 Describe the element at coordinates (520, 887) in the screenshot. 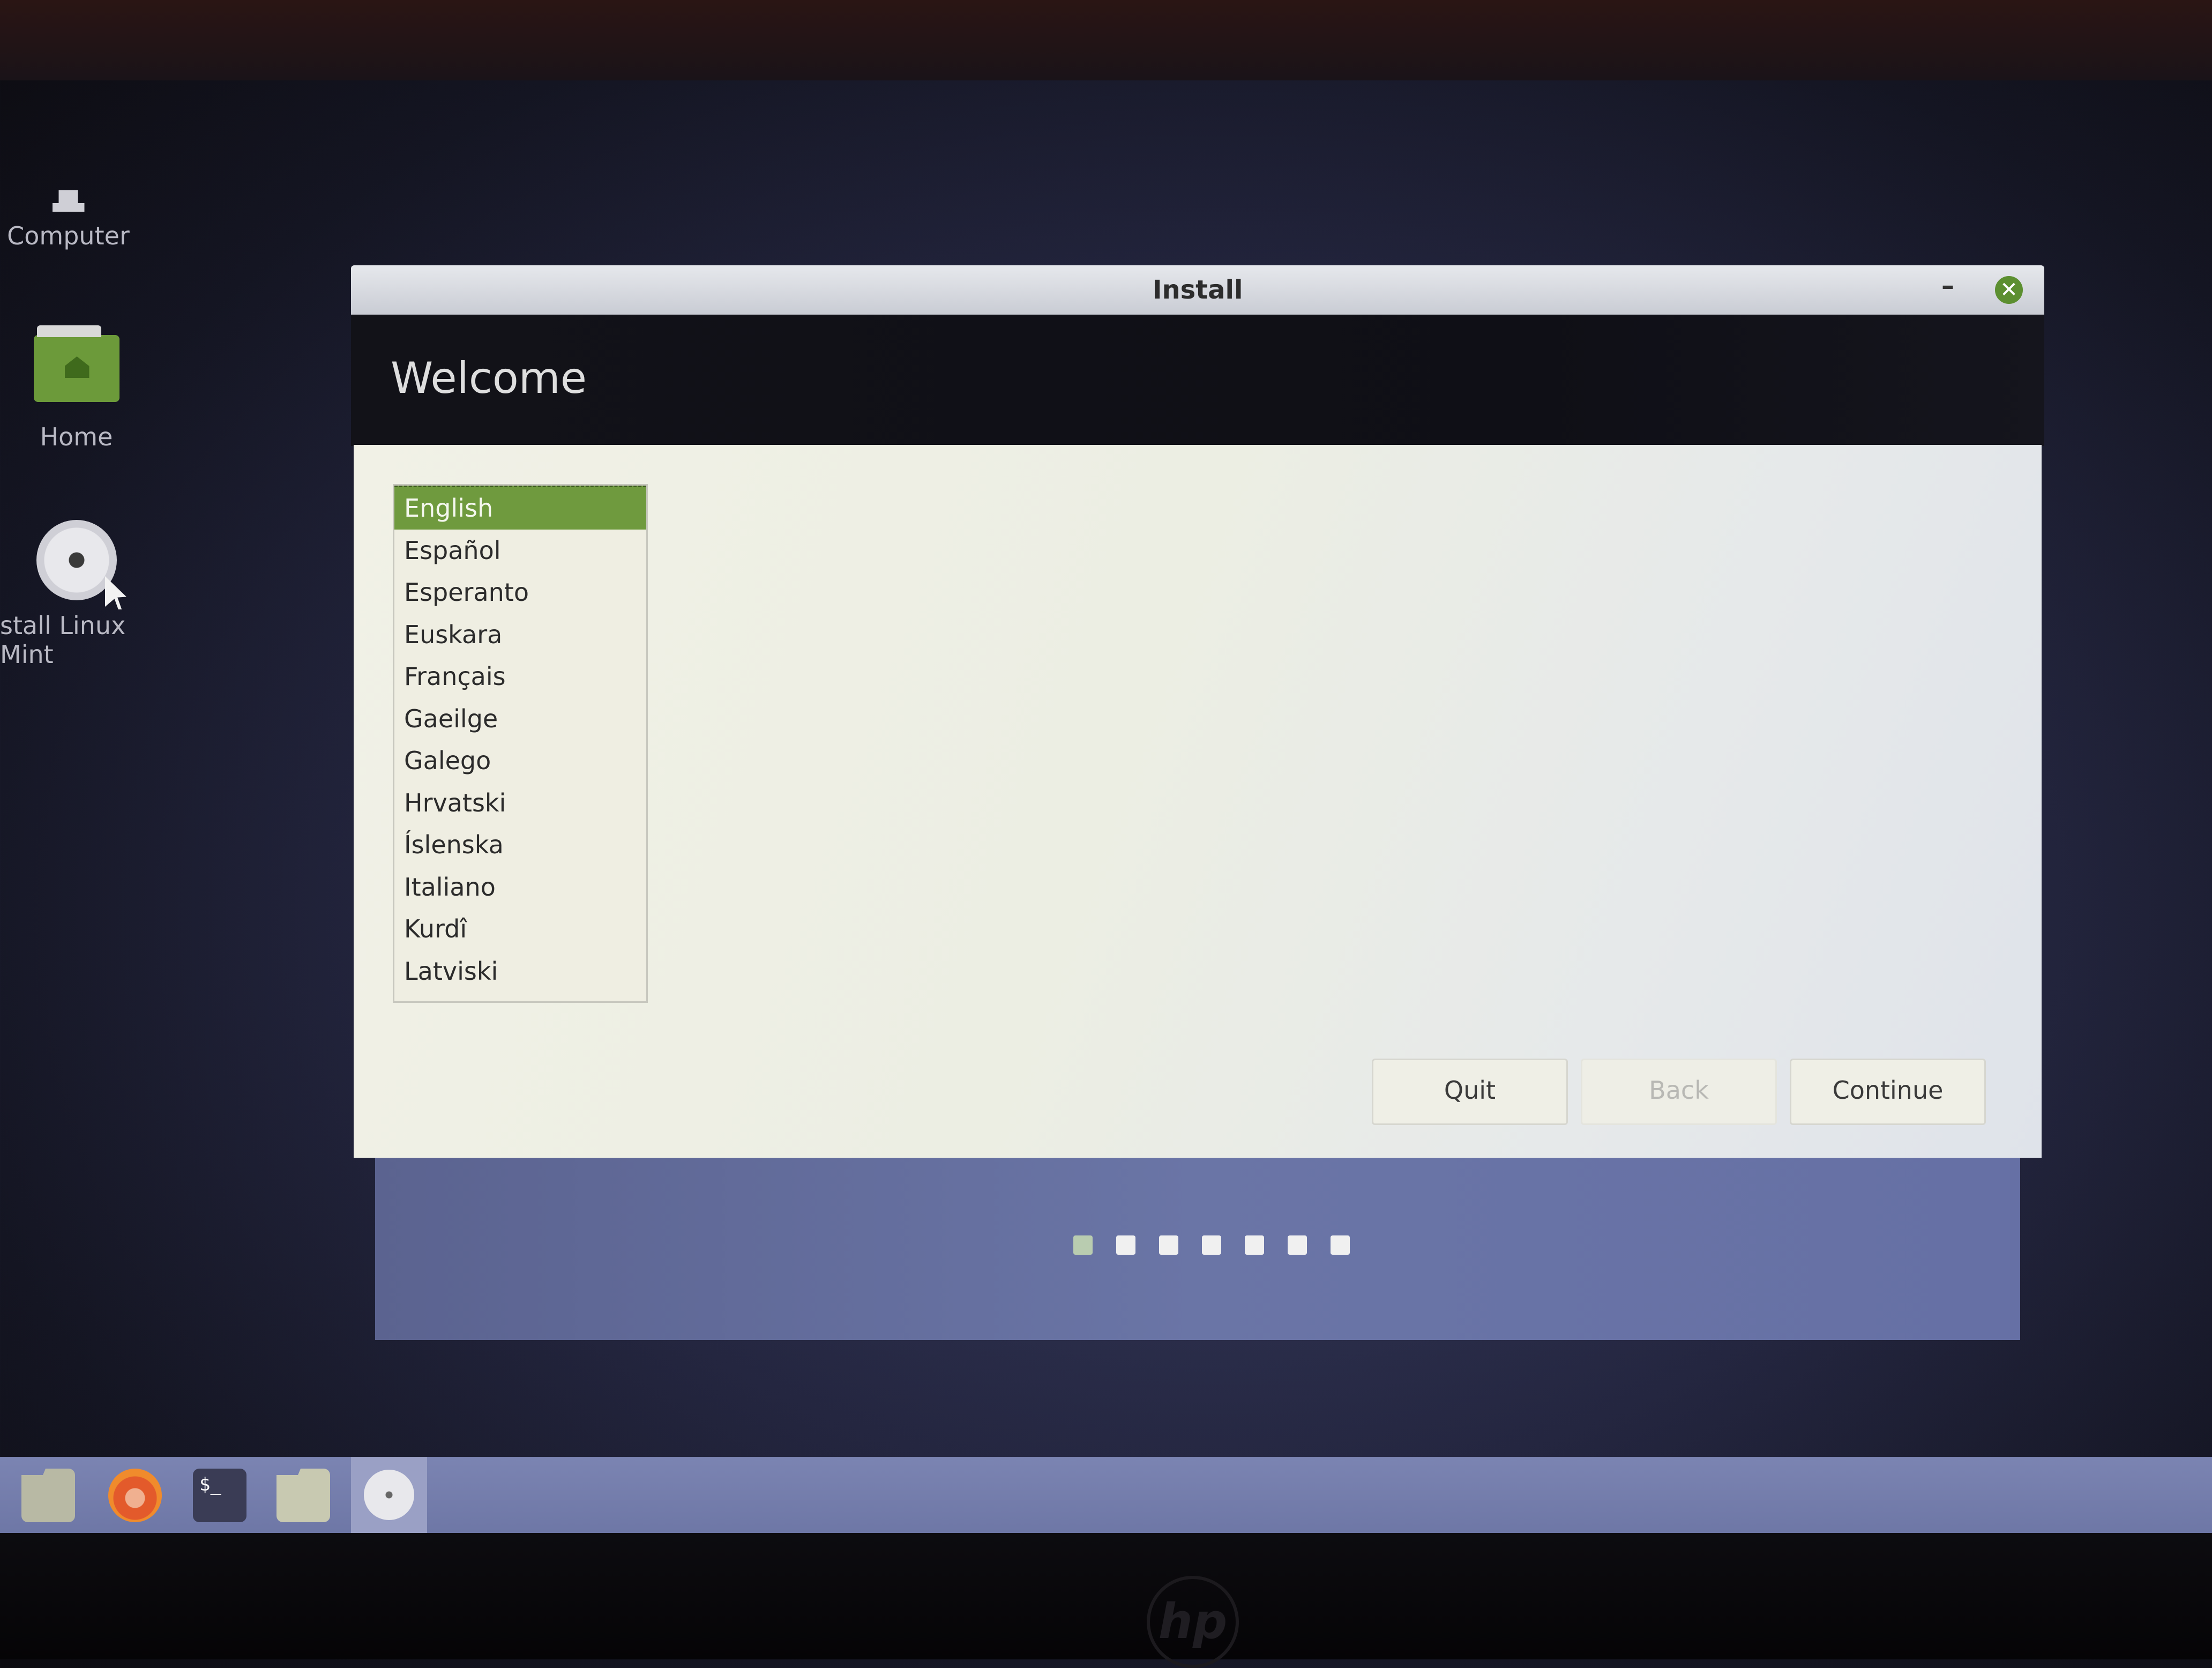

I see `language-item-italiano: Italiano` at that location.